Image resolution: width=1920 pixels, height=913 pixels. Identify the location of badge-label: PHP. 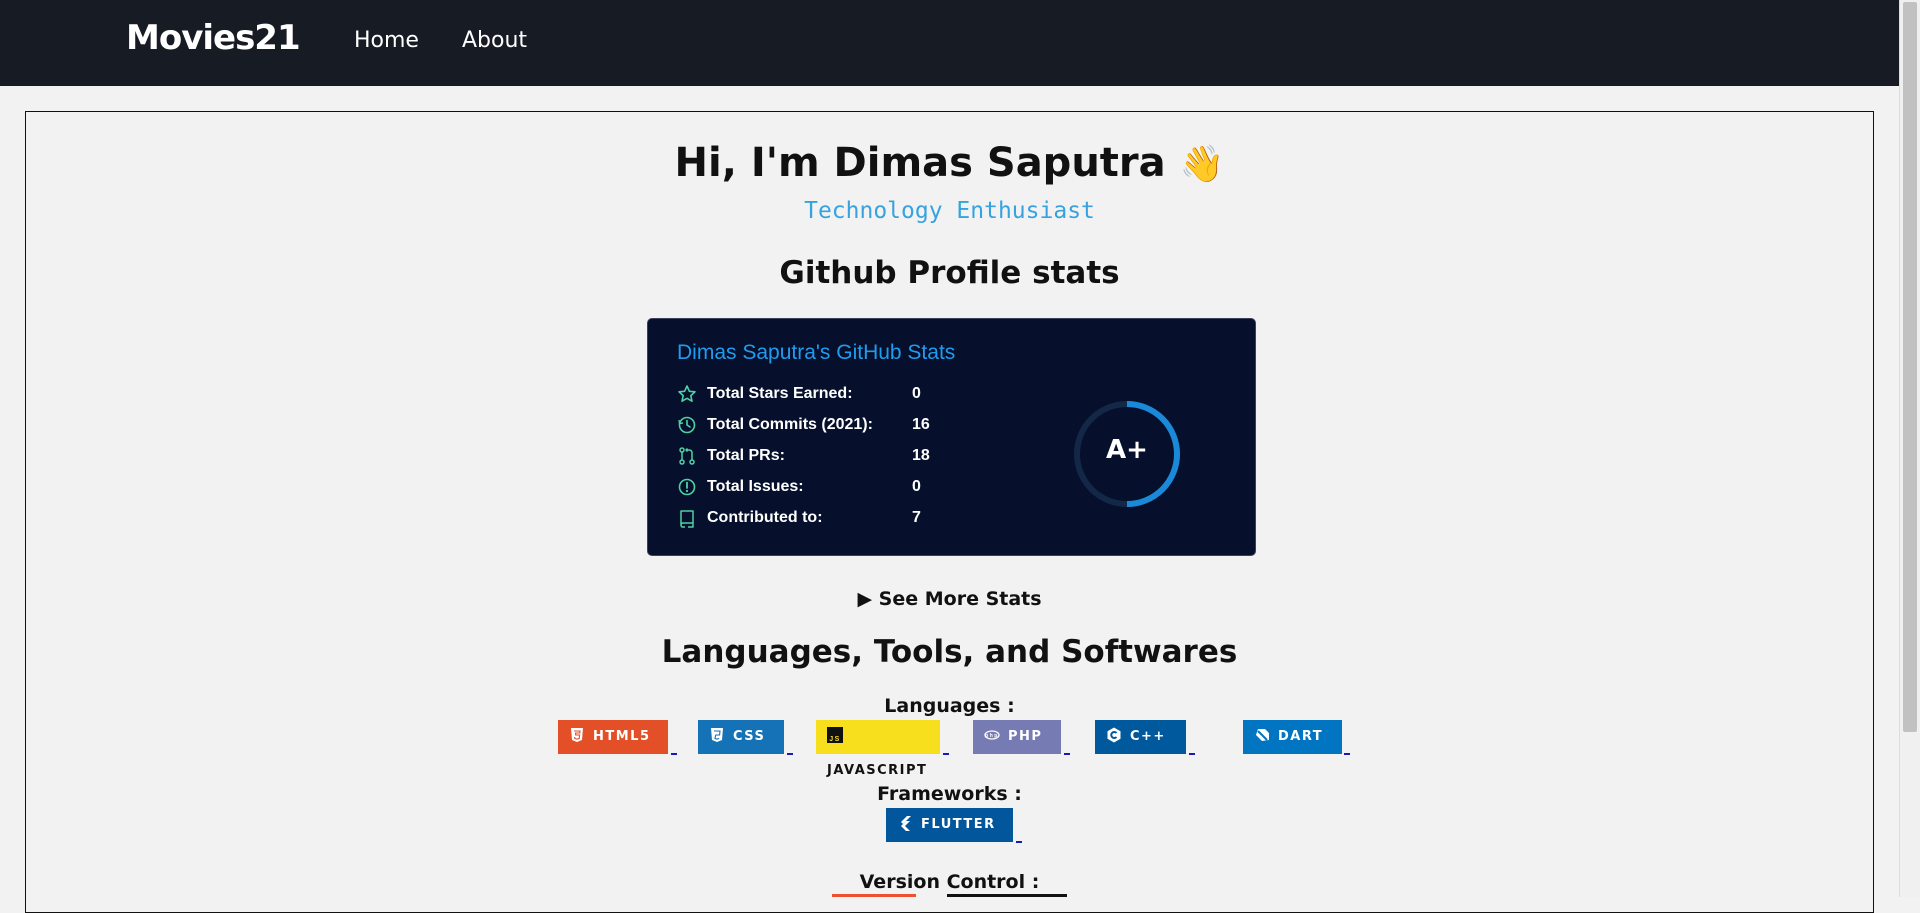
(1025, 736).